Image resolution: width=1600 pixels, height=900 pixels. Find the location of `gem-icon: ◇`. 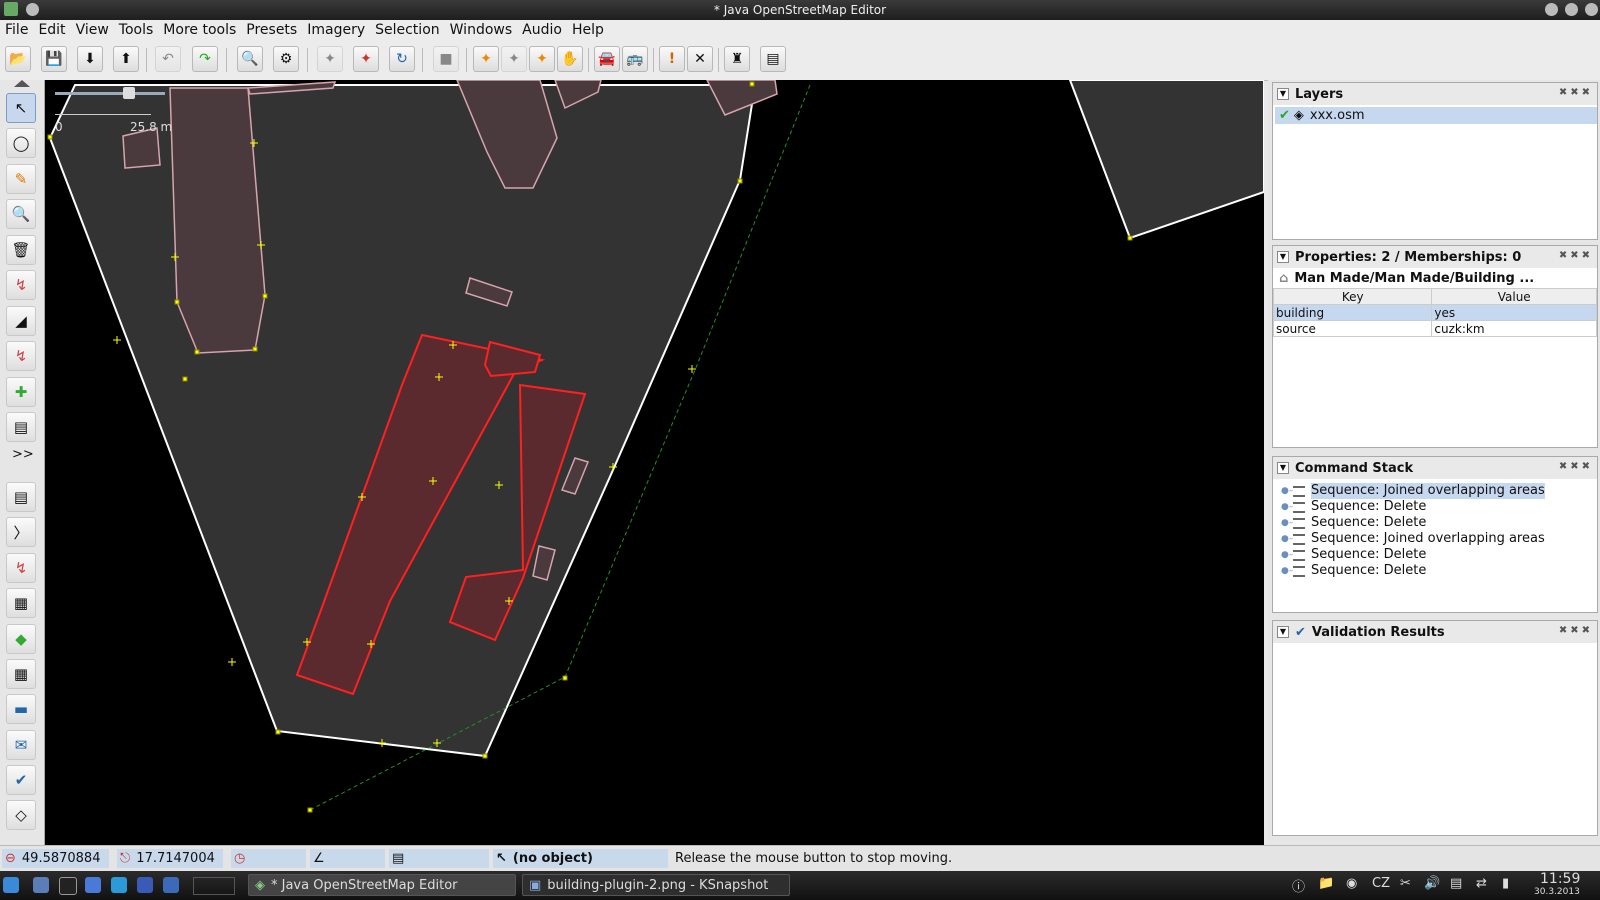

gem-icon: ◇ is located at coordinates (21, 815).